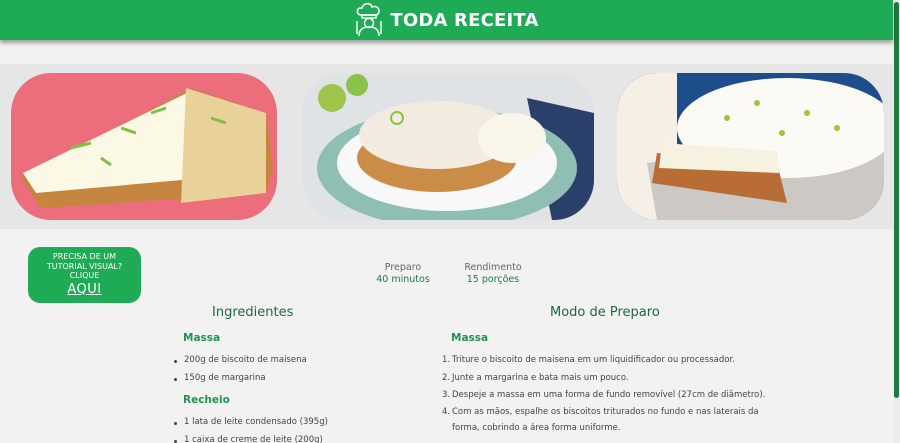  I want to click on pie-slice-photo, so click(144, 146).